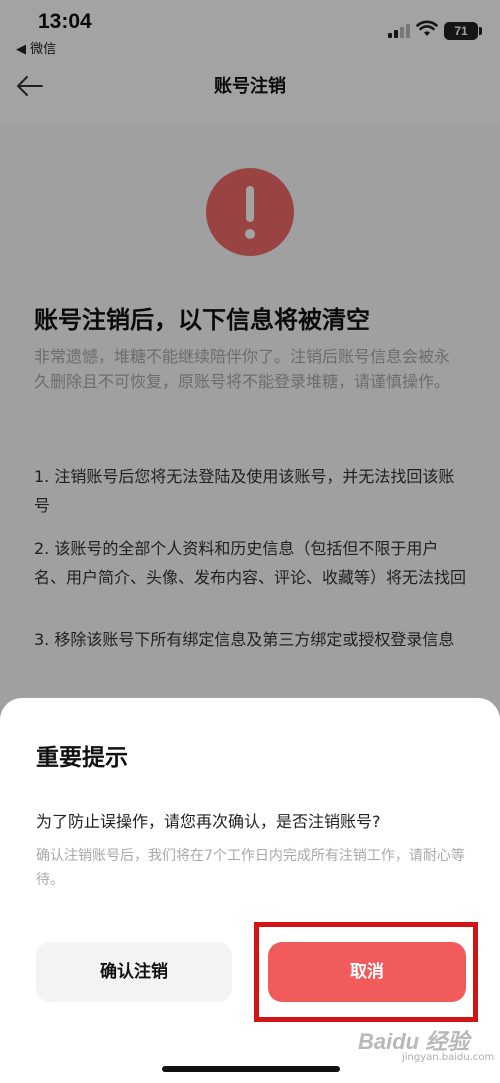 Image resolution: width=500 pixels, height=1083 pixels. What do you see at coordinates (208, 821) in the screenshot?
I see `dialog-question: 为了防止误操作，请您再次确认，是否注销账号?` at bounding box center [208, 821].